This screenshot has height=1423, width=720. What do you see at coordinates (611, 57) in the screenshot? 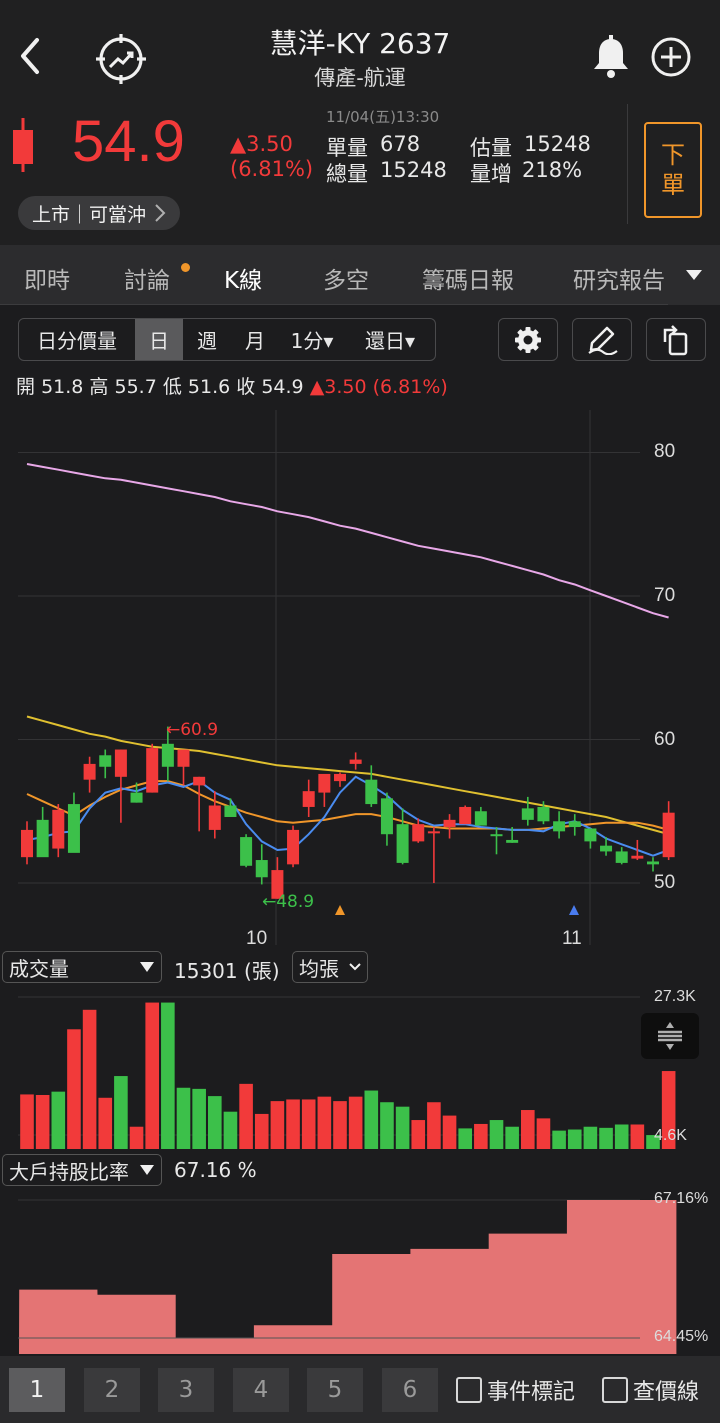
I see `bell-icon` at bounding box center [611, 57].